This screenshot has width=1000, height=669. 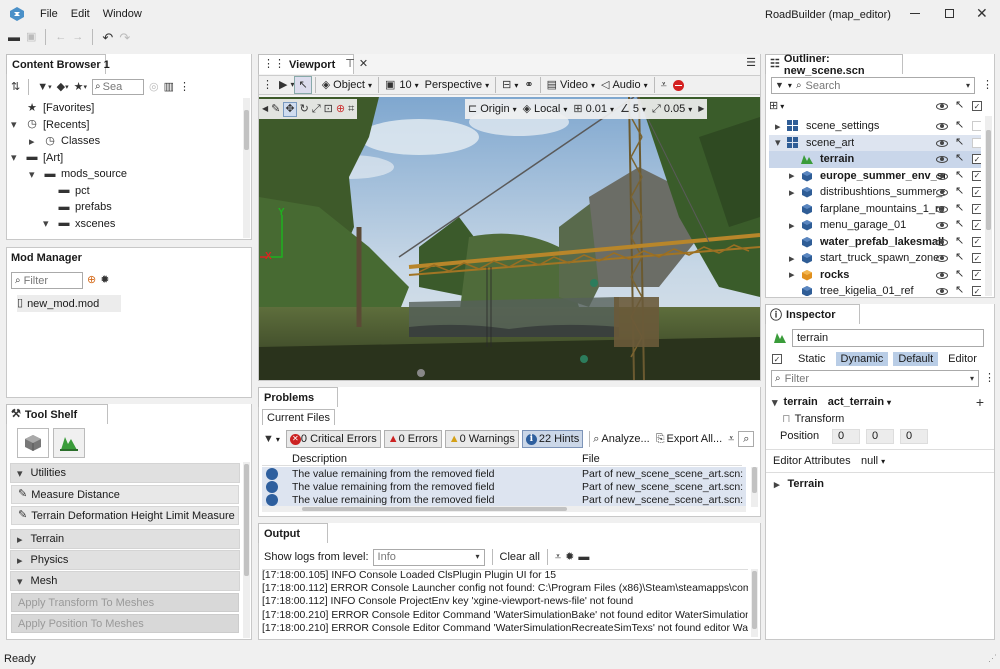 What do you see at coordinates (80, 87) in the screenshot?
I see `favorites-star-icon: ★ ▾` at bounding box center [80, 87].